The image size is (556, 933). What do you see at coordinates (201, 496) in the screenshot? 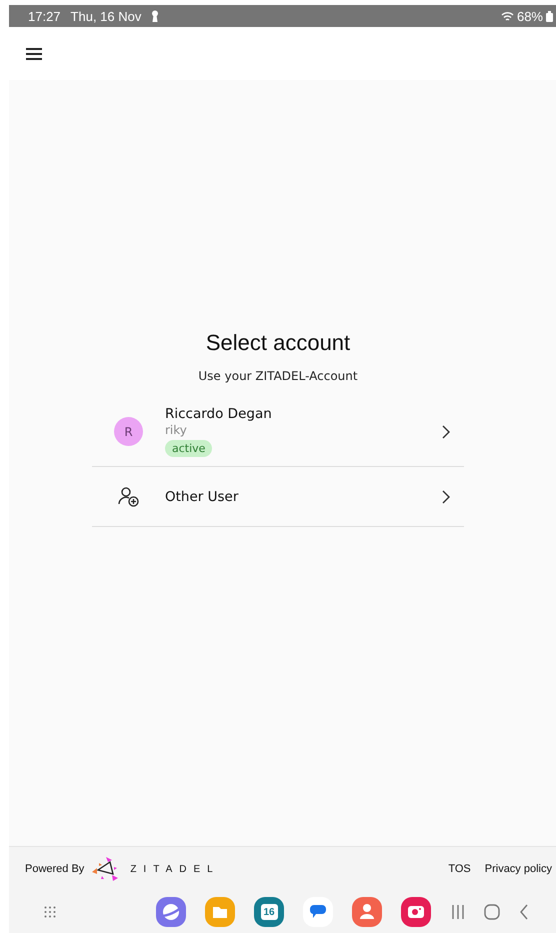
I see `account-name: Other User` at bounding box center [201, 496].